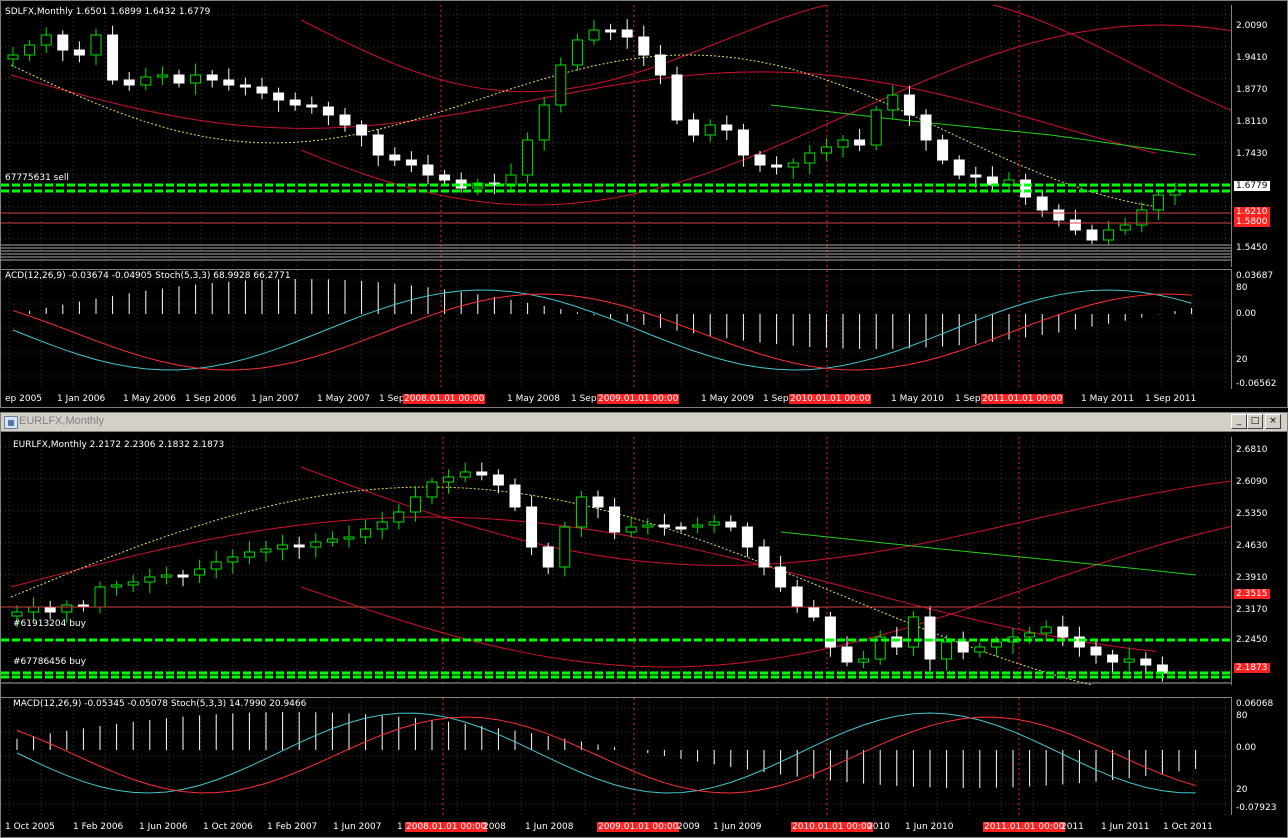 The image size is (1288, 838). Describe the element at coordinates (638, 399) in the screenshot. I see `date-cursor-label: 2009.01.01 00:00` at that location.